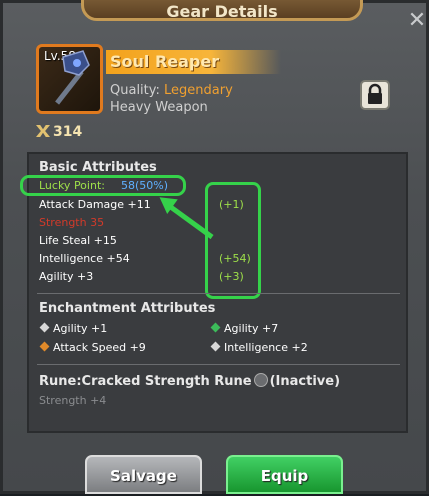  Describe the element at coordinates (165, 61) in the screenshot. I see `item-name: Soul Reaper` at that location.